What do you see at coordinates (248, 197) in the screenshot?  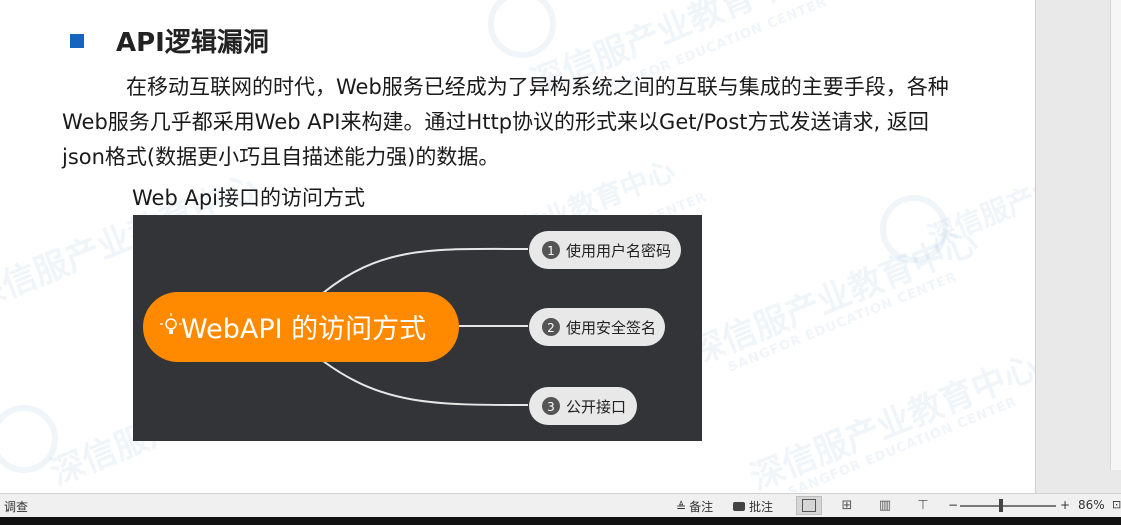 I see `figure-caption: Web Api接口的访问方式` at bounding box center [248, 197].